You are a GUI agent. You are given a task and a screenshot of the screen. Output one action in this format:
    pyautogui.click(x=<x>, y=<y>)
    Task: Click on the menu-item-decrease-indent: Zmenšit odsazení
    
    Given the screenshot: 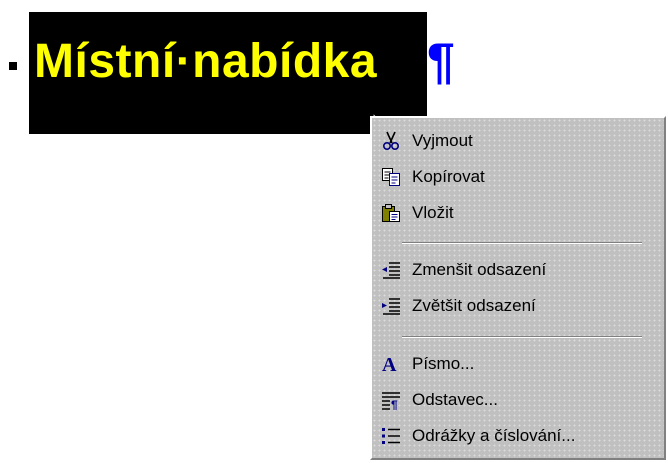 What is the action you would take?
    pyautogui.click(x=519, y=270)
    